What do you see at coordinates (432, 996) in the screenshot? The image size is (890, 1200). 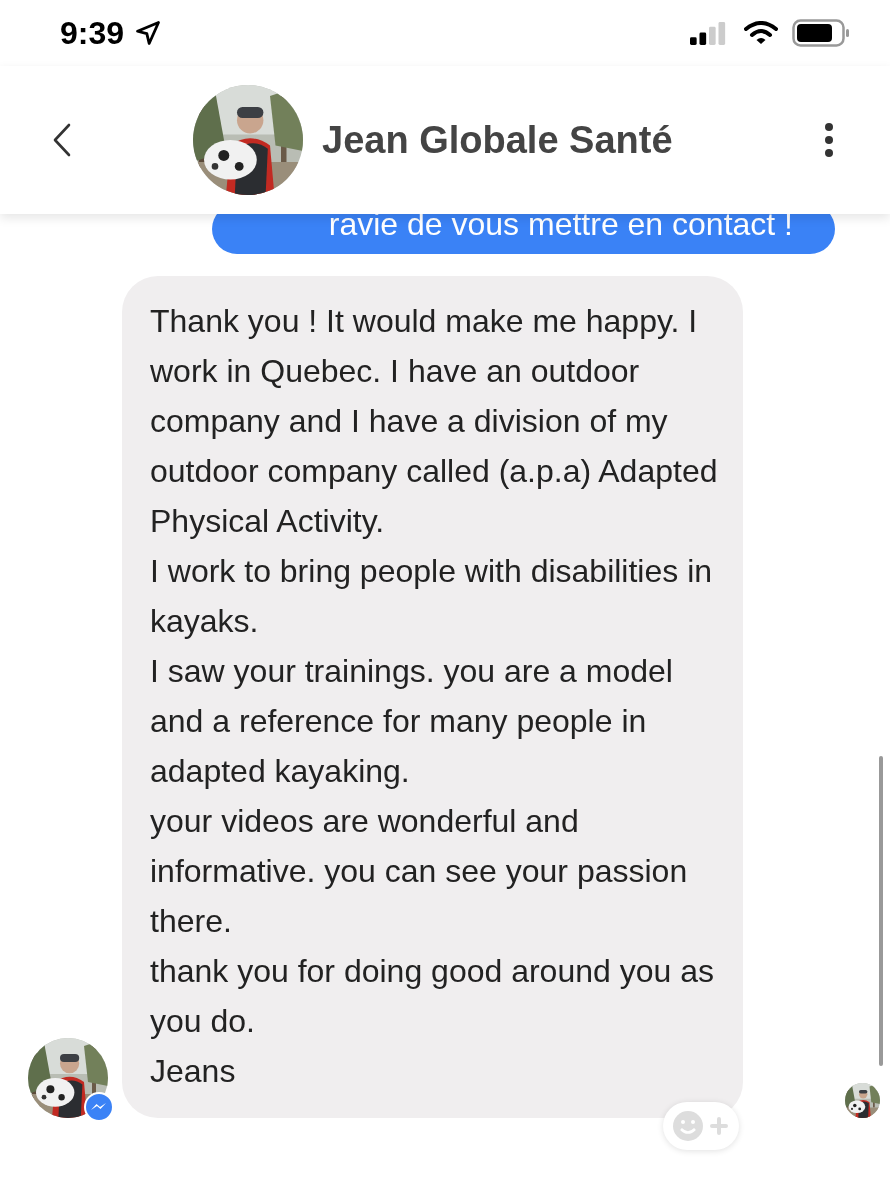 I see `message-text: thank you for doing good around you as you do.` at bounding box center [432, 996].